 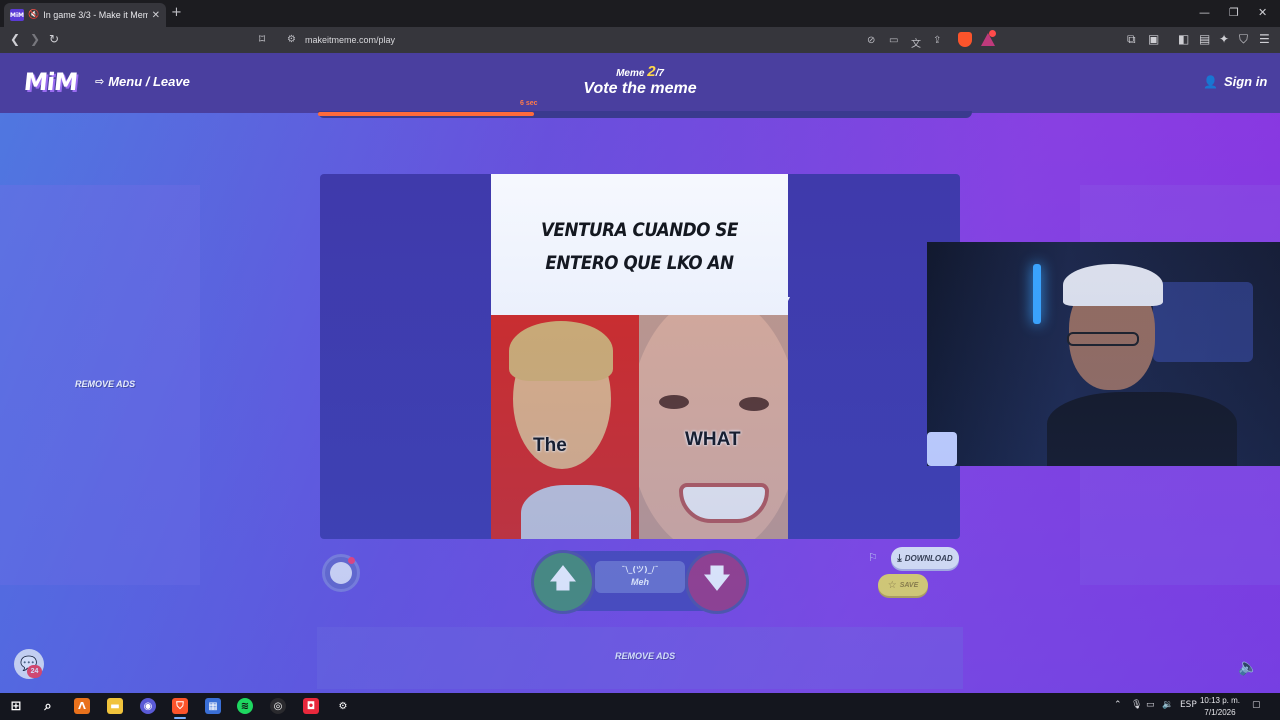 I want to click on meh-face: ¯\_(ツ)_/¯, so click(x=640, y=569).